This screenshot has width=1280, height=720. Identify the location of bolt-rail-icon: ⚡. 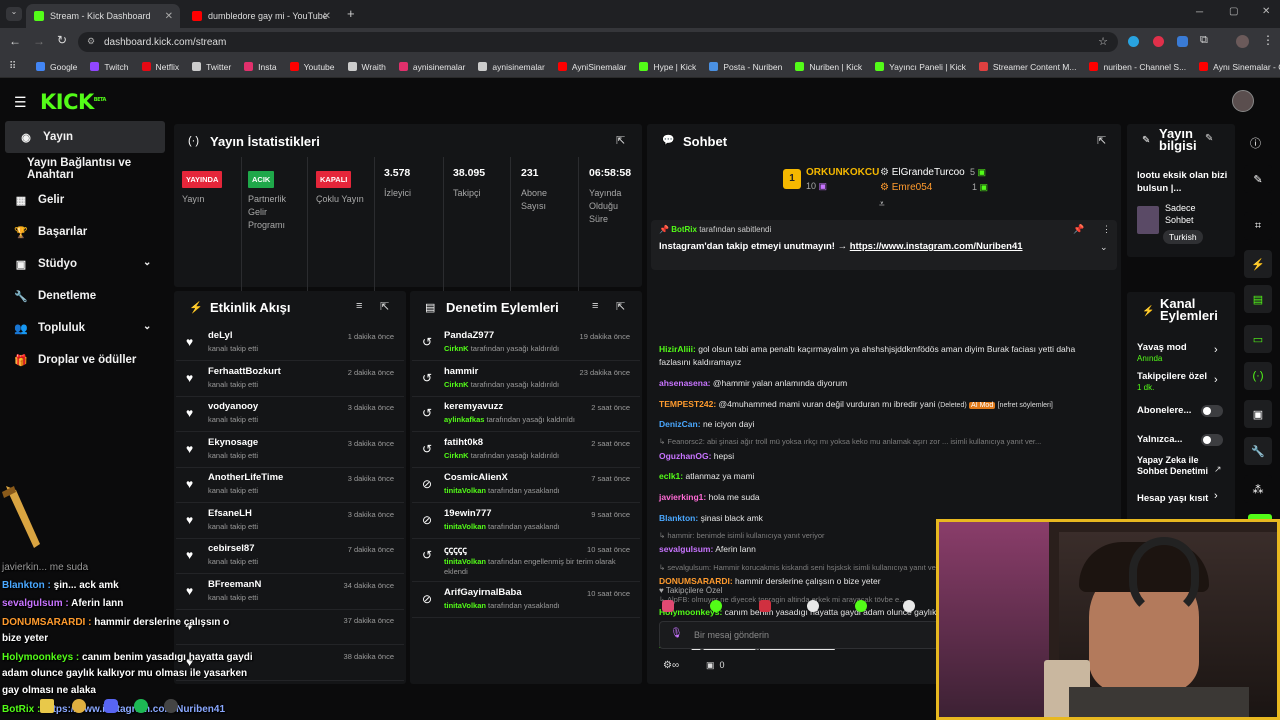
(1258, 264).